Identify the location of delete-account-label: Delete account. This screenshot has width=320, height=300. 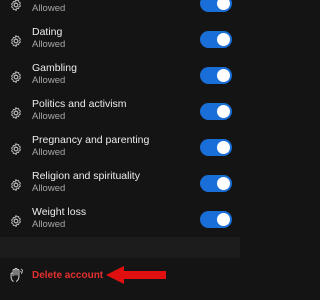
(68, 275).